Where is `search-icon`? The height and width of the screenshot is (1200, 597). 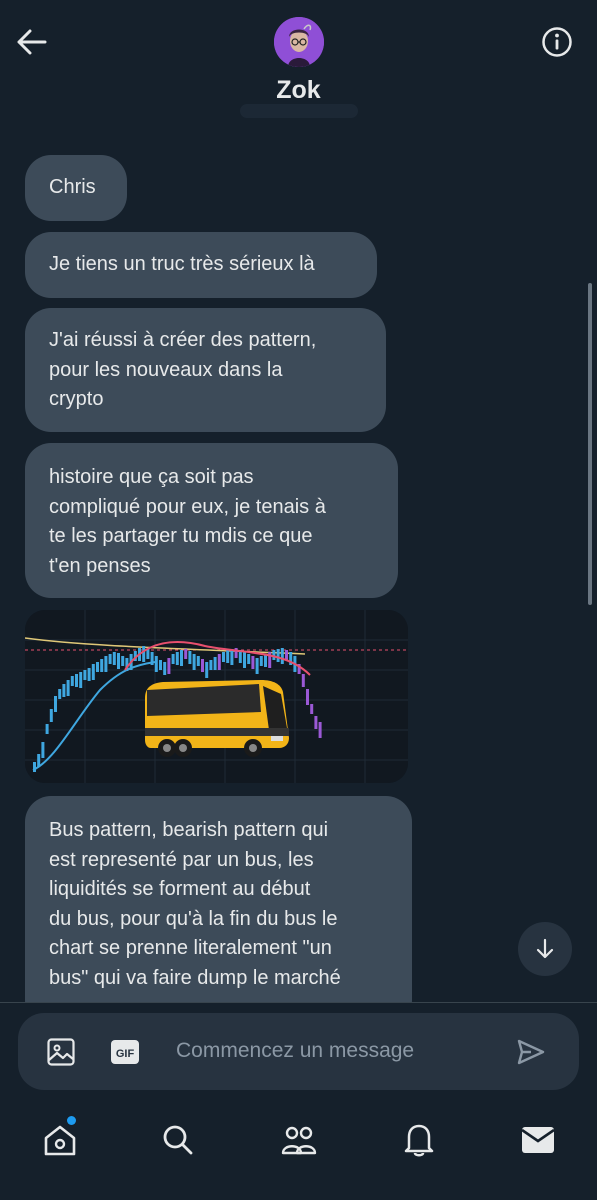 search-icon is located at coordinates (178, 1140).